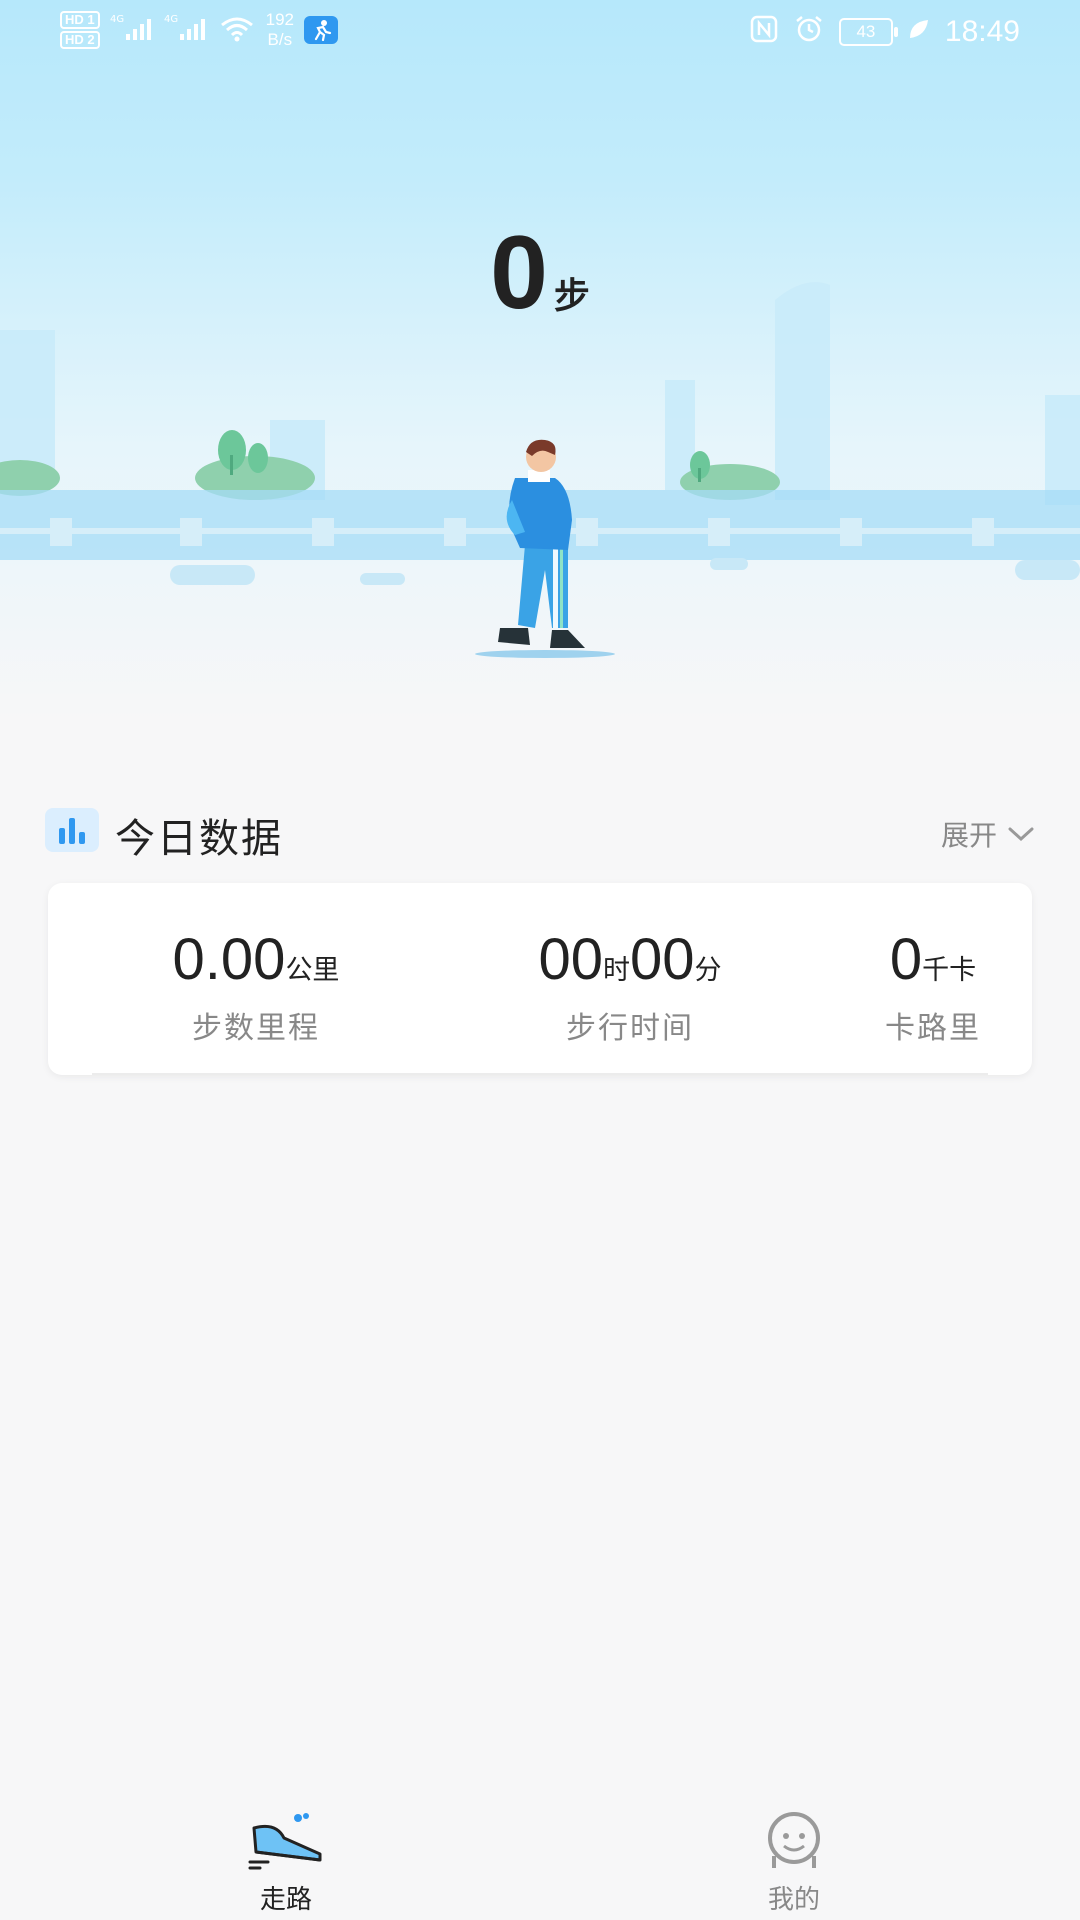 The height and width of the screenshot is (1920, 1080). Describe the element at coordinates (312, 970) in the screenshot. I see `distance-unit: 公里` at that location.